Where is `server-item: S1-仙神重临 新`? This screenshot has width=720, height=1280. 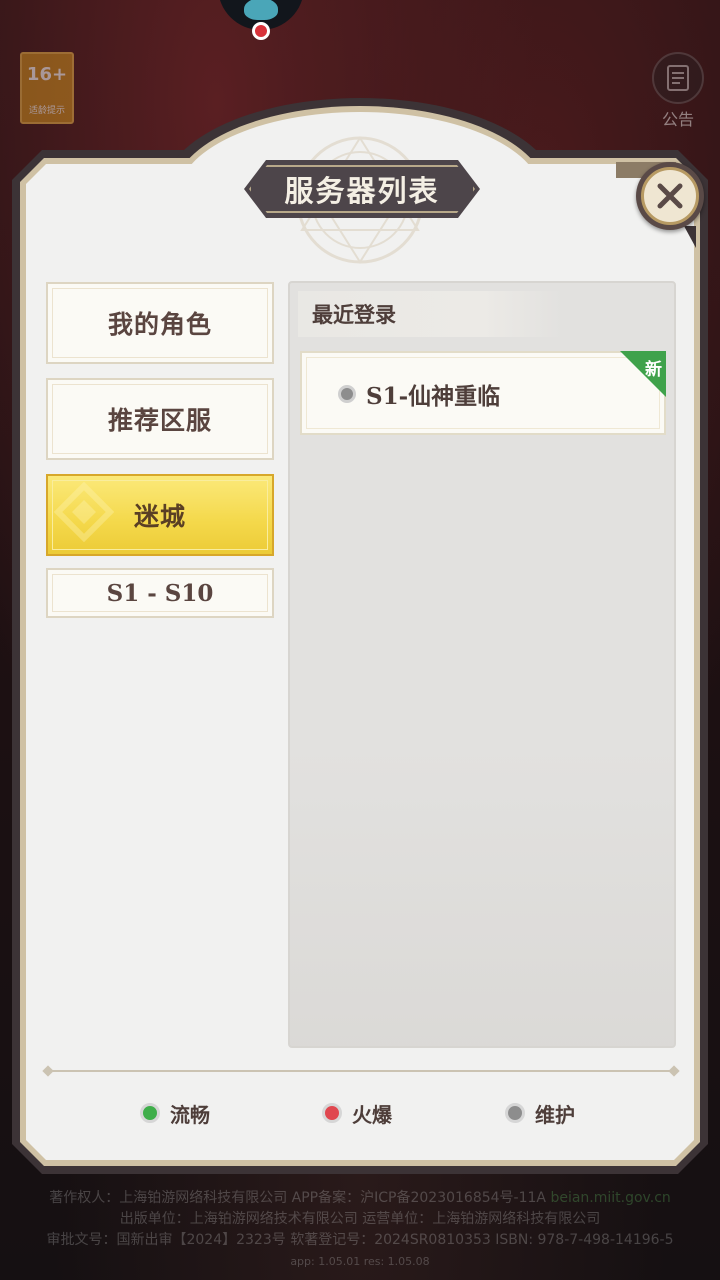
server-item: S1-仙神重临 新 is located at coordinates (483, 393).